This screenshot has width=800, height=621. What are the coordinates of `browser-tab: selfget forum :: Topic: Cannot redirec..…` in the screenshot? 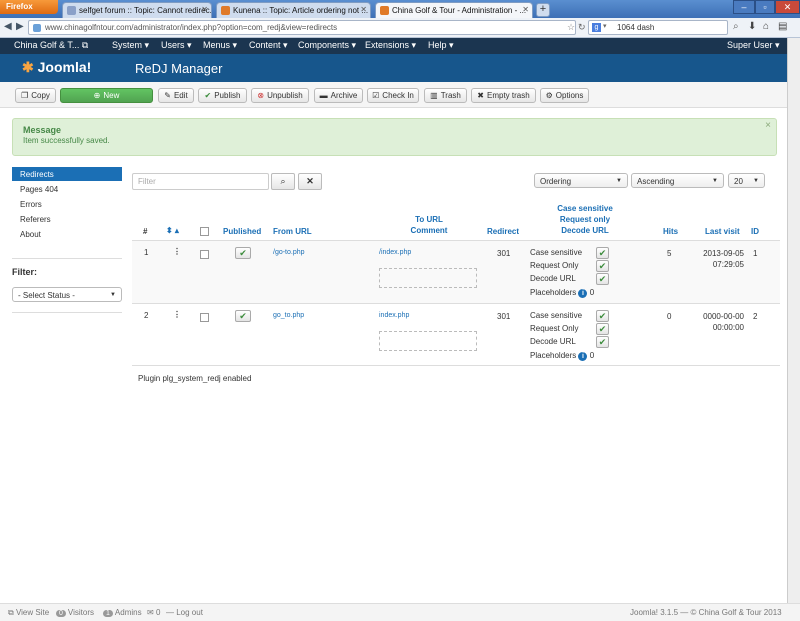 It's located at (137, 10).